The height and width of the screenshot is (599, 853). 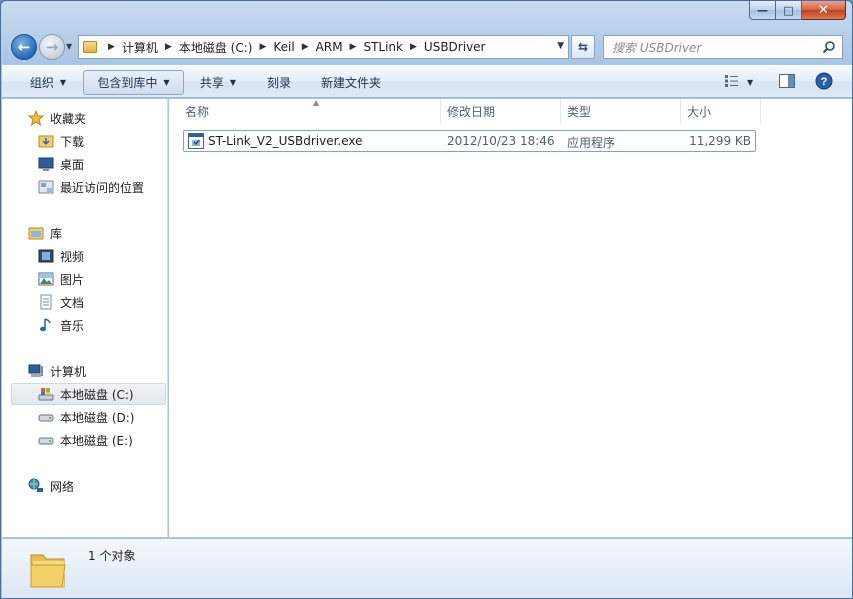 What do you see at coordinates (329, 47) in the screenshot?
I see `breadcrumb-arm: ARM` at bounding box center [329, 47].